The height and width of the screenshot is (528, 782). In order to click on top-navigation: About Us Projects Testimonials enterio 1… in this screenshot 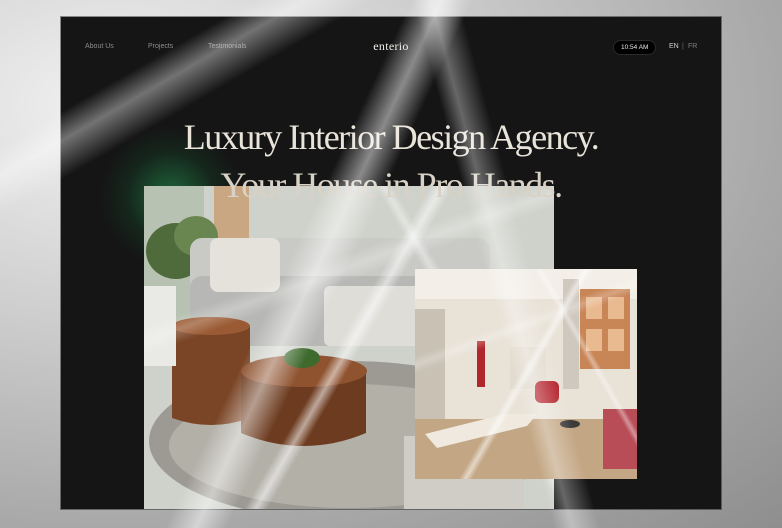, I will do `click(391, 46)`.